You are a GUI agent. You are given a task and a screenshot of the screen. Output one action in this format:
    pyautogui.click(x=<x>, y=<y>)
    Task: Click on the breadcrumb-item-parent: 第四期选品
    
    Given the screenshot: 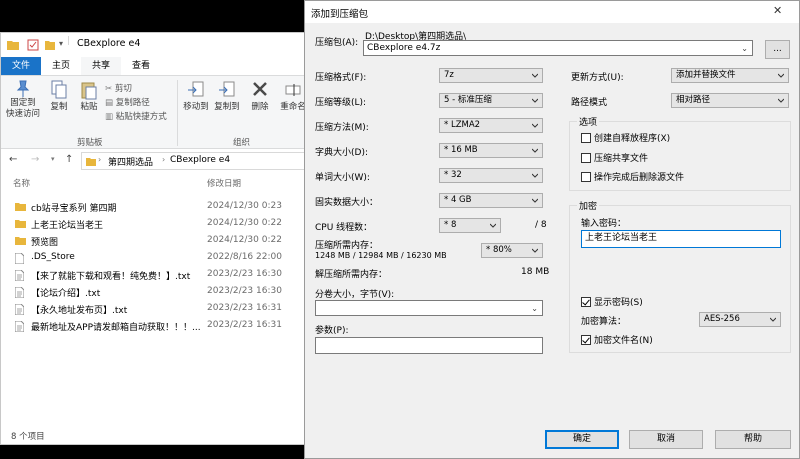 What is the action you would take?
    pyautogui.click(x=130, y=161)
    